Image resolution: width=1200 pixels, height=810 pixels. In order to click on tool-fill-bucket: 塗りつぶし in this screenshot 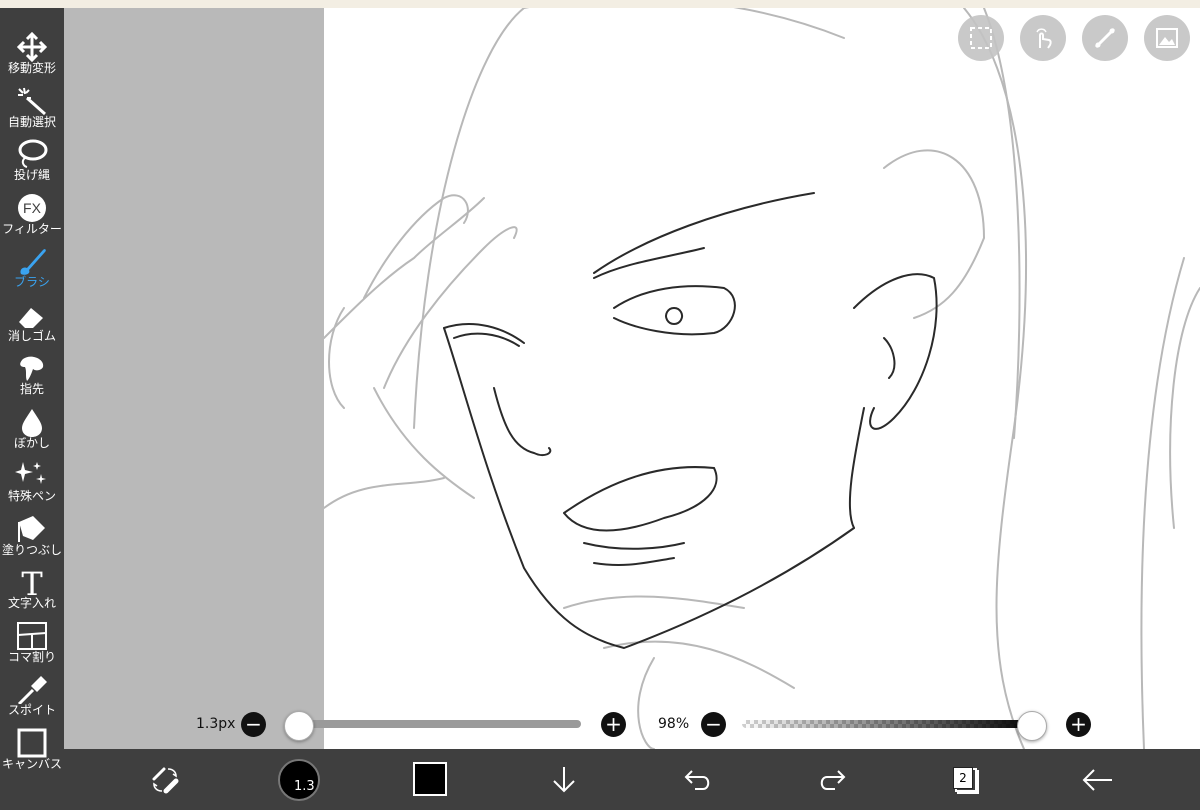, I will do `click(32, 536)`.